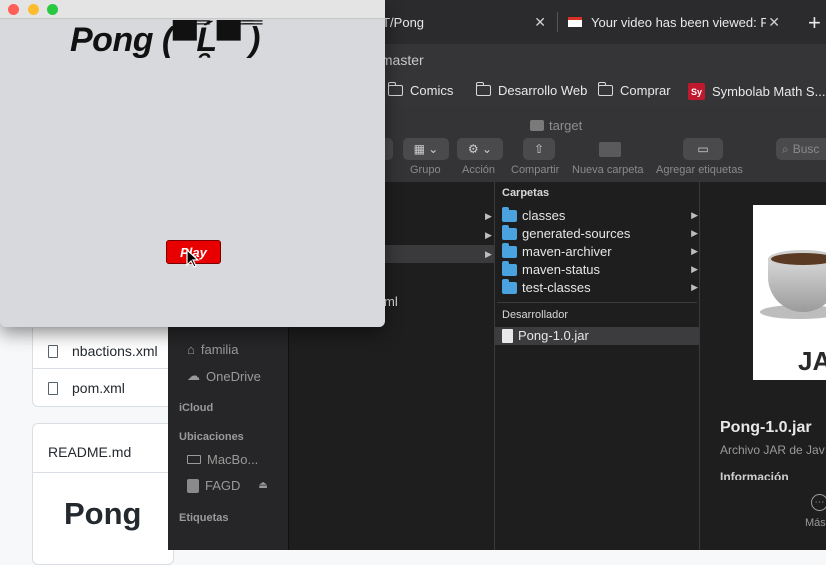  Describe the element at coordinates (812, 361) in the screenshot. I see `jar-image-label: JA` at that location.